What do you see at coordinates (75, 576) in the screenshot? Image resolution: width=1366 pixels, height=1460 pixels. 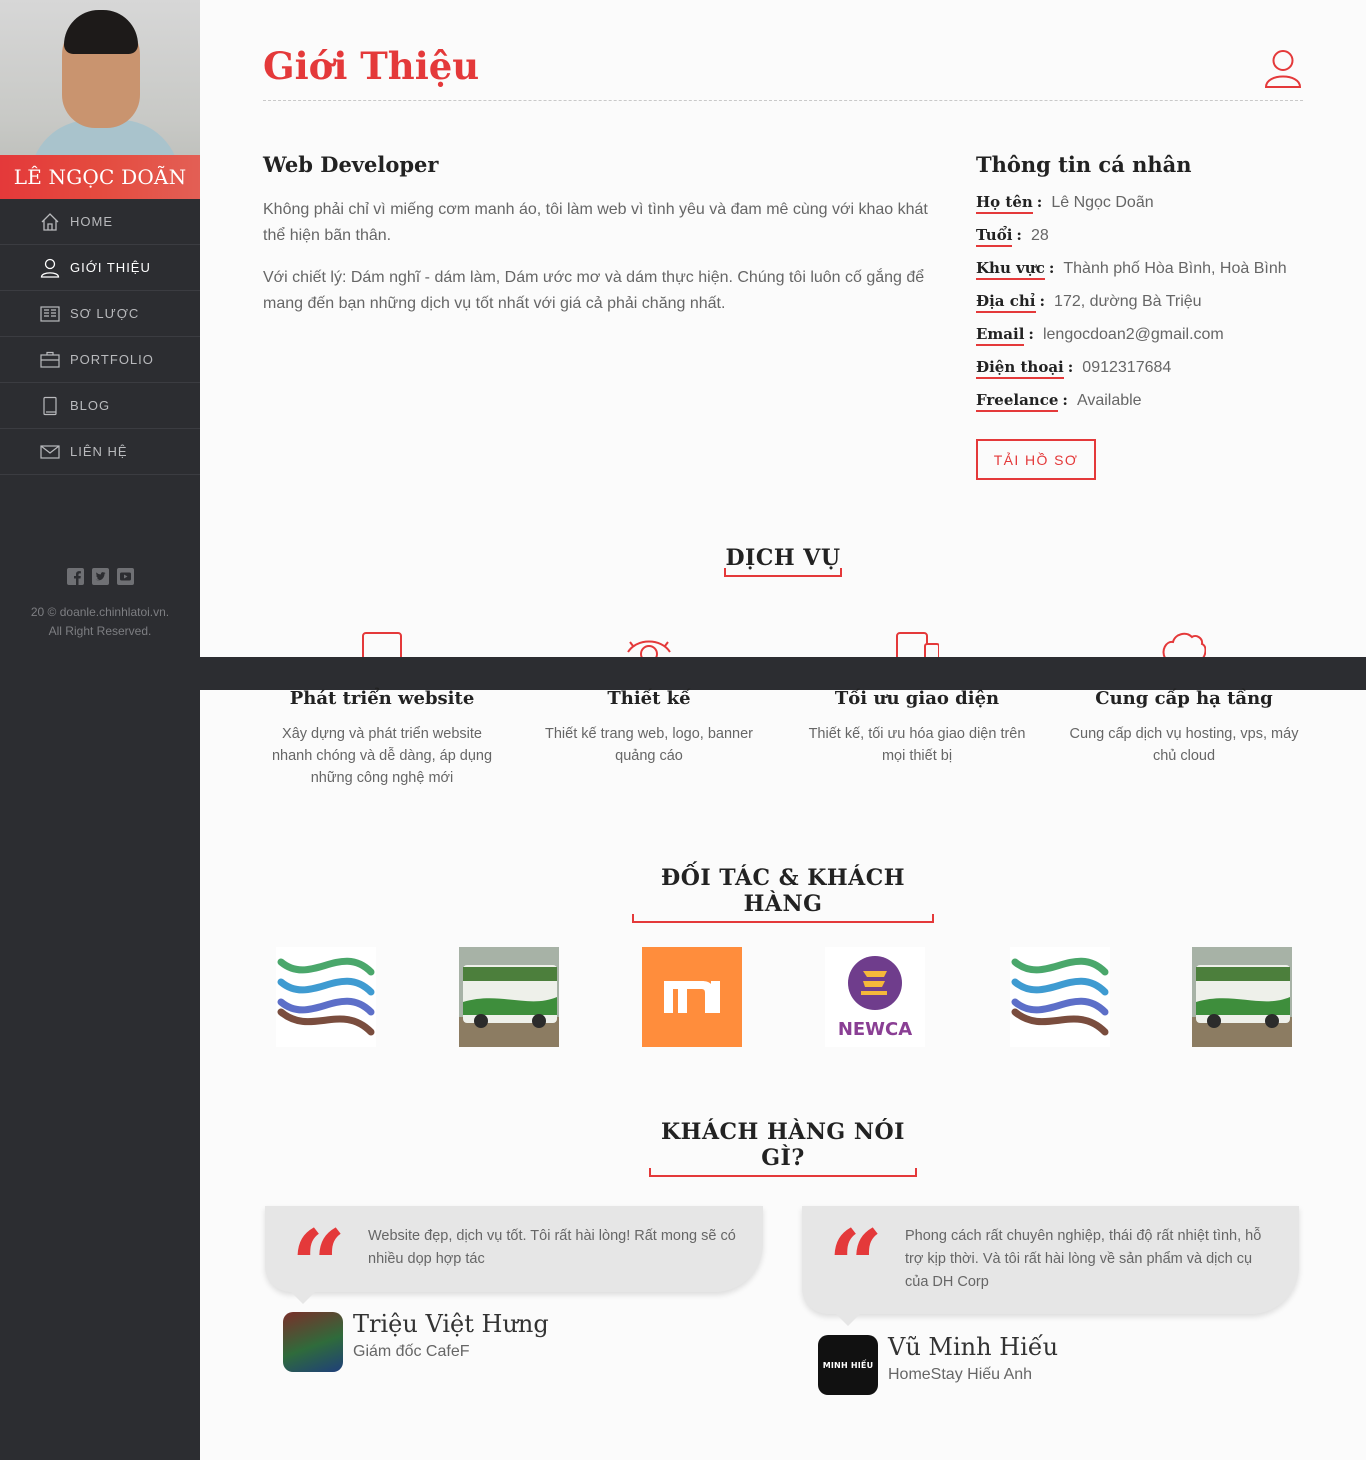 I see `facebook-icon` at bounding box center [75, 576].